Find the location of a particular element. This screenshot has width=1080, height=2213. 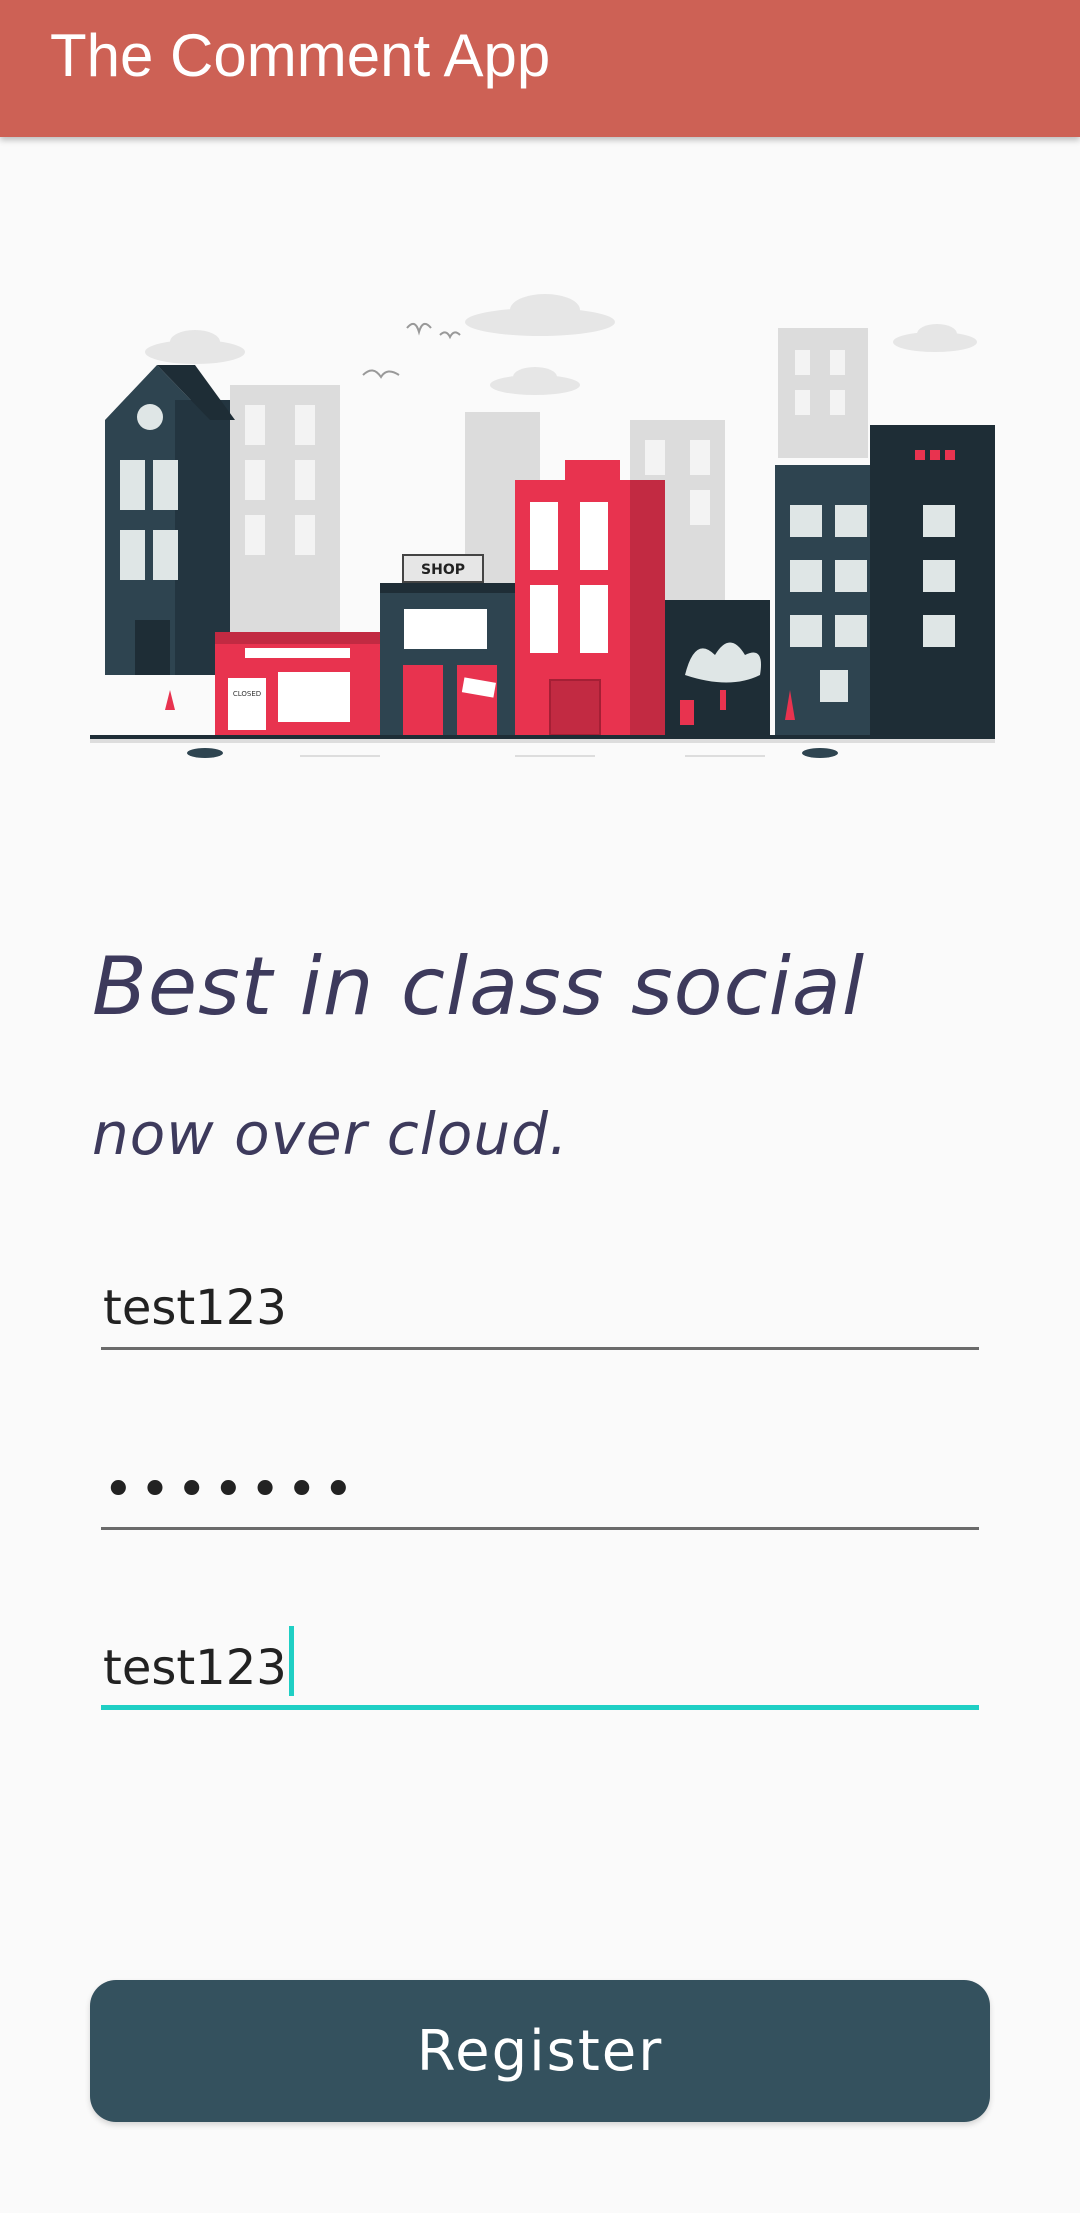

confirm-field: test123 is located at coordinates (540, 1665).